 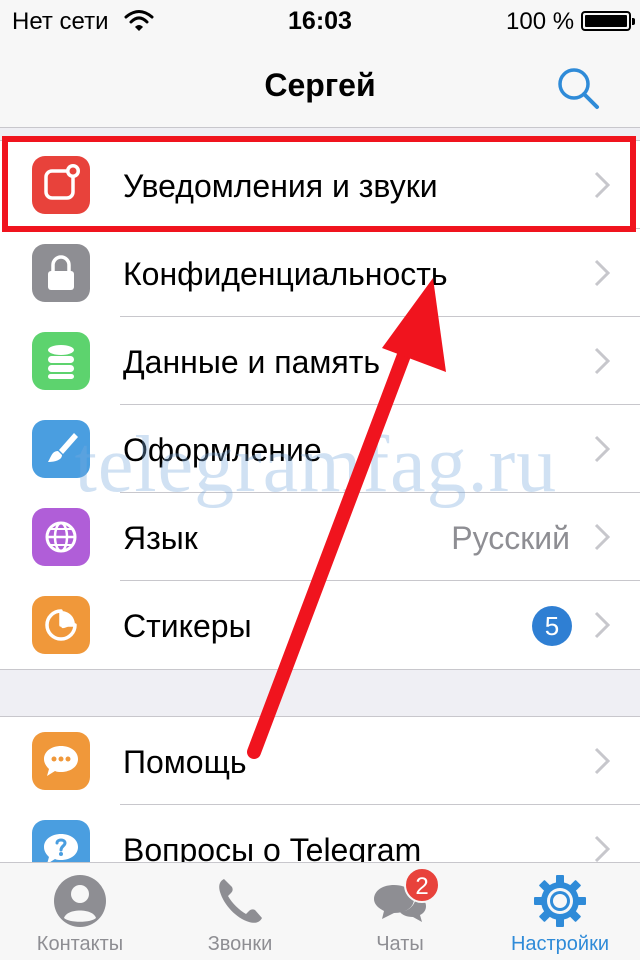 I want to click on tab-bar: Контакты Звонки 2 Чаты Настройки, so click(x=320, y=911).